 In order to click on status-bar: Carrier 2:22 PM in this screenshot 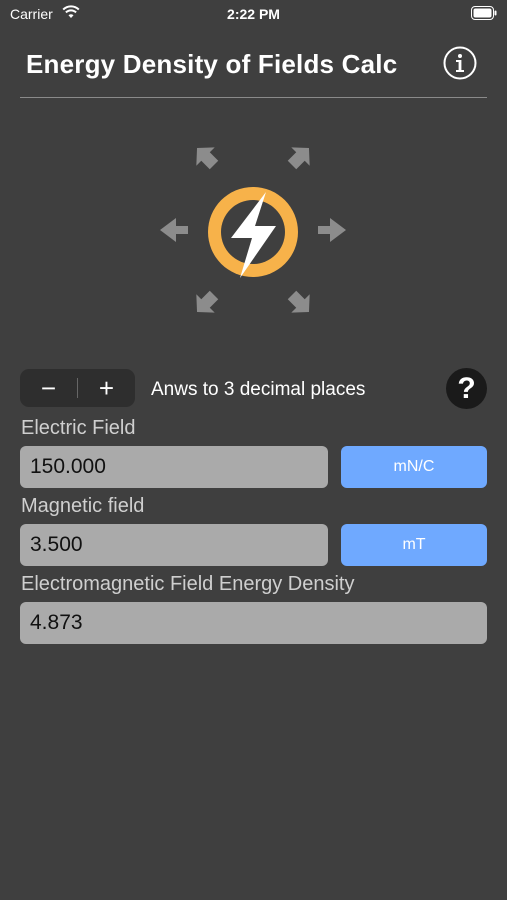, I will do `click(253, 14)`.